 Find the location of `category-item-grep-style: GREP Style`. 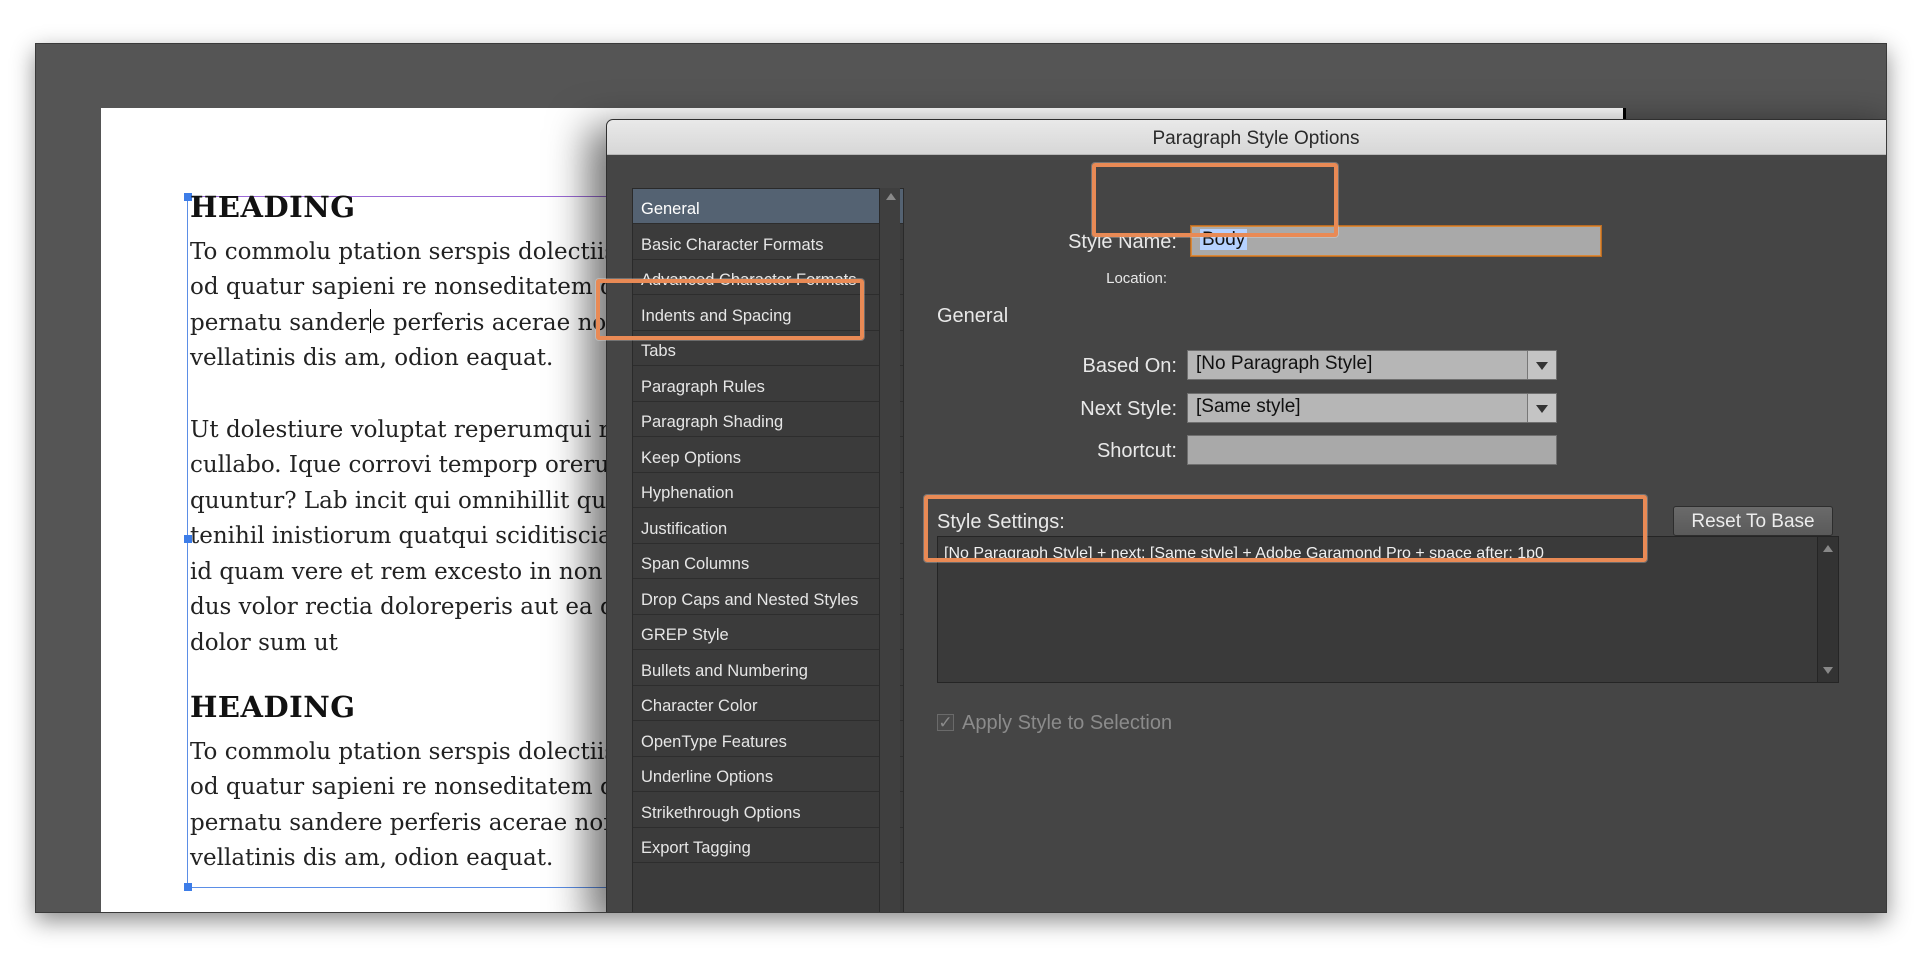

category-item-grep-style: GREP Style is located at coordinates (768, 632).